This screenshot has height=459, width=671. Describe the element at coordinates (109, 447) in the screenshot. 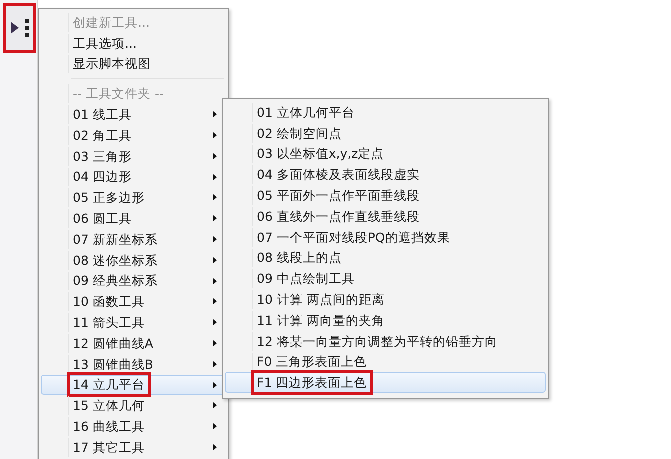

I see `menu-item-label: 17 其它工具` at that location.